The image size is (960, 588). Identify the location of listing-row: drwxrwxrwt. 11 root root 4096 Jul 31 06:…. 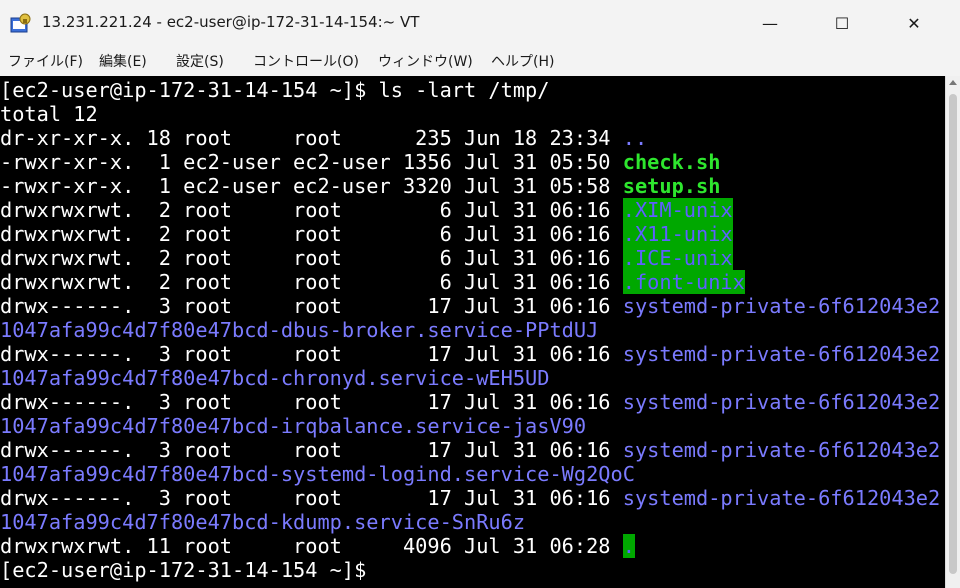
(317, 546).